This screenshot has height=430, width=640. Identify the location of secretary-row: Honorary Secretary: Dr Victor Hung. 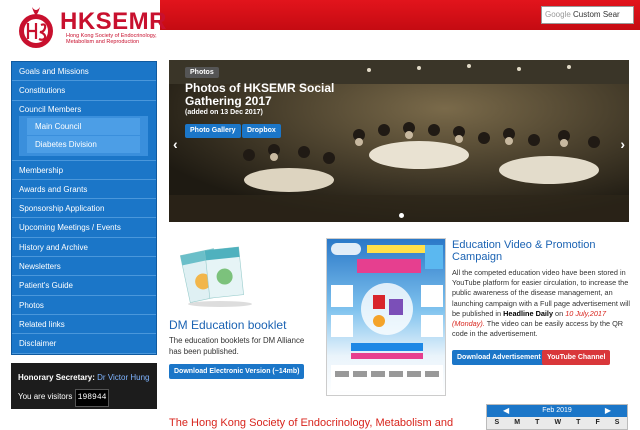
(84, 380).